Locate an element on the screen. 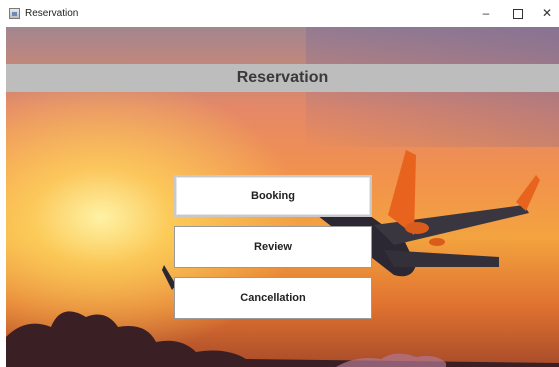 The width and height of the screenshot is (559, 367). minimize-icon: – is located at coordinates (486, 13).